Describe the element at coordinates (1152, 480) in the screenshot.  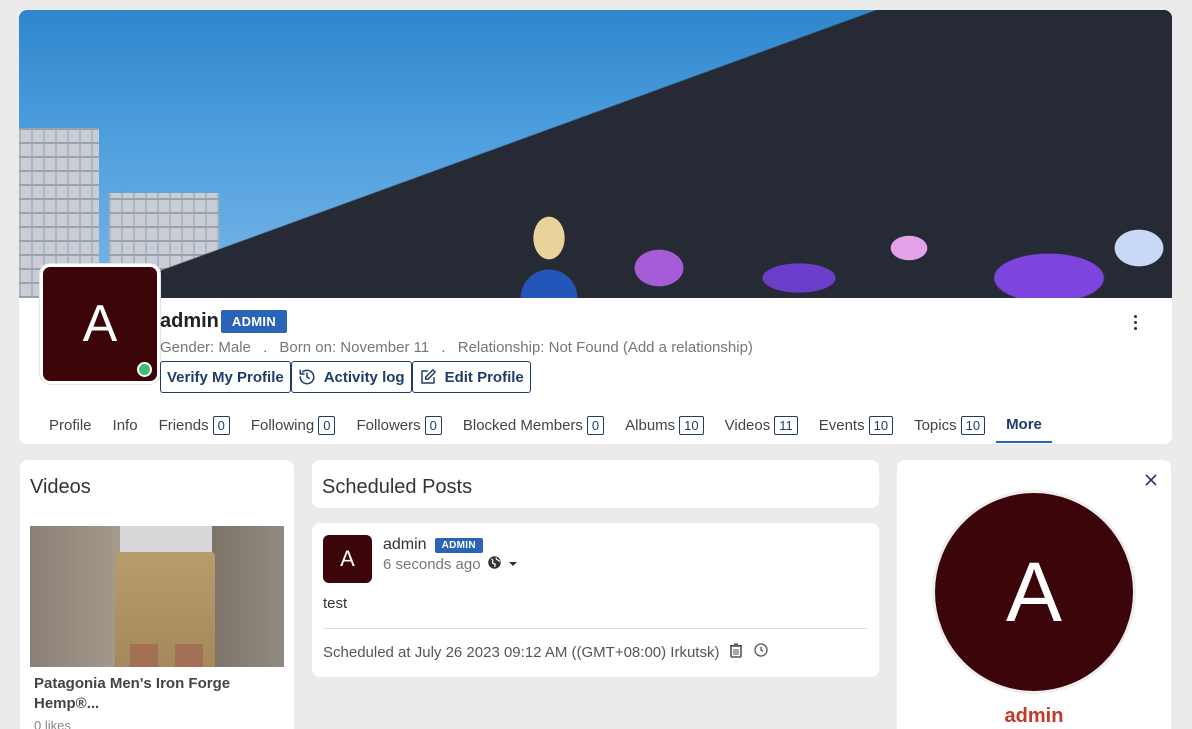
I see `close-icon` at that location.